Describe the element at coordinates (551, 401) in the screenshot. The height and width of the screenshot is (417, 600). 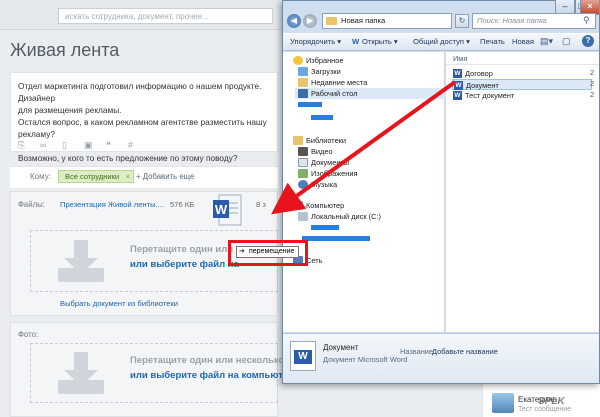
I see `watermark: SPLK` at that location.